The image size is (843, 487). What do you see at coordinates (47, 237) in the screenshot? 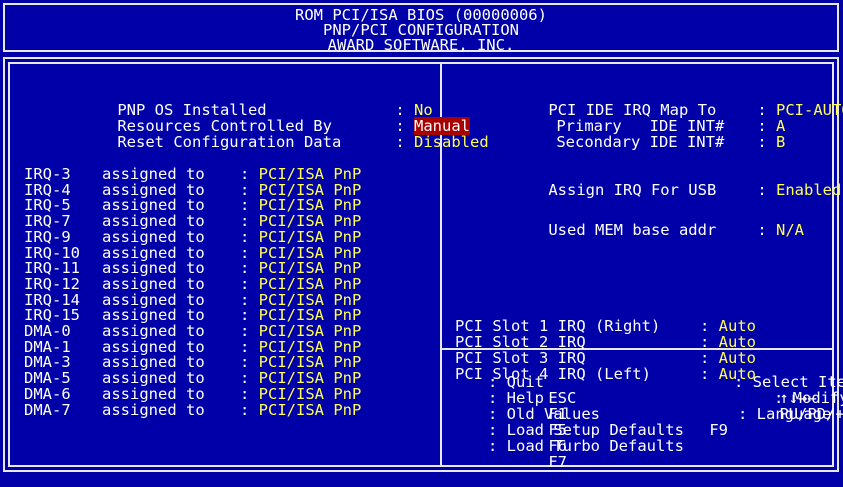
I see `resource-row-irq-9: IRQ-9` at bounding box center [47, 237].